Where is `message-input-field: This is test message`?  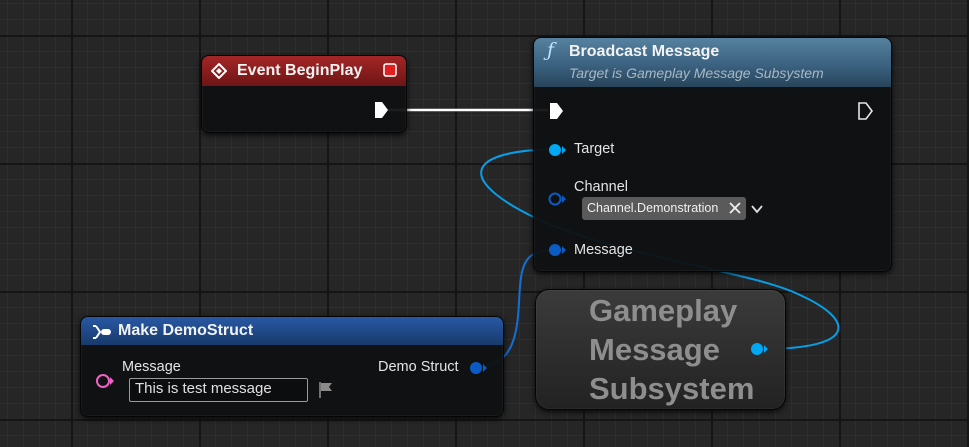 message-input-field: This is test message is located at coordinates (218, 390).